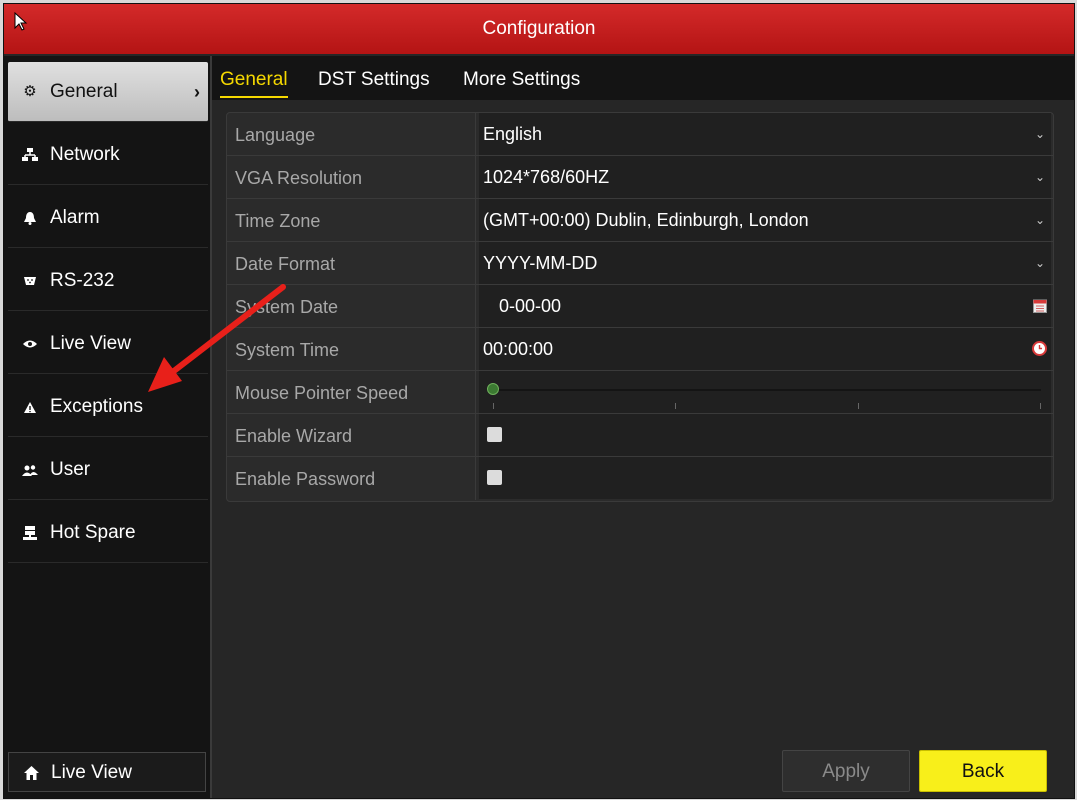 This screenshot has width=1077, height=800. Describe the element at coordinates (299, 178) in the screenshot. I see `vga-resolution-label: VGA Resolution` at that location.